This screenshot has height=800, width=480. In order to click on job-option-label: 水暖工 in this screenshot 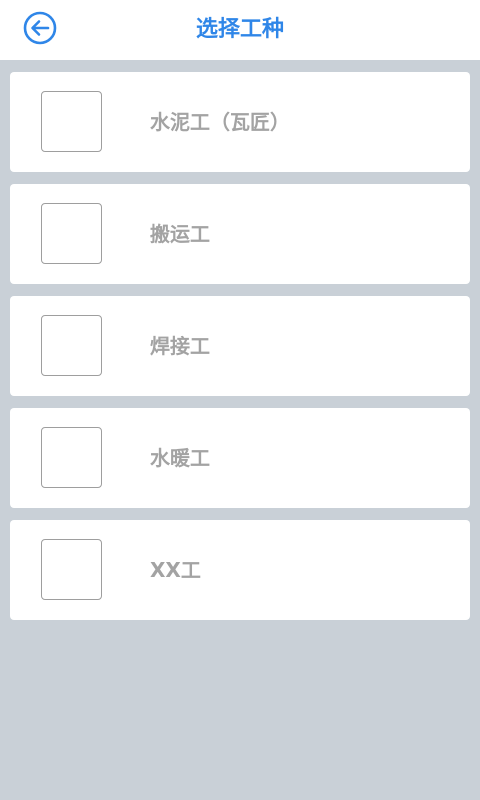, I will do `click(180, 458)`.